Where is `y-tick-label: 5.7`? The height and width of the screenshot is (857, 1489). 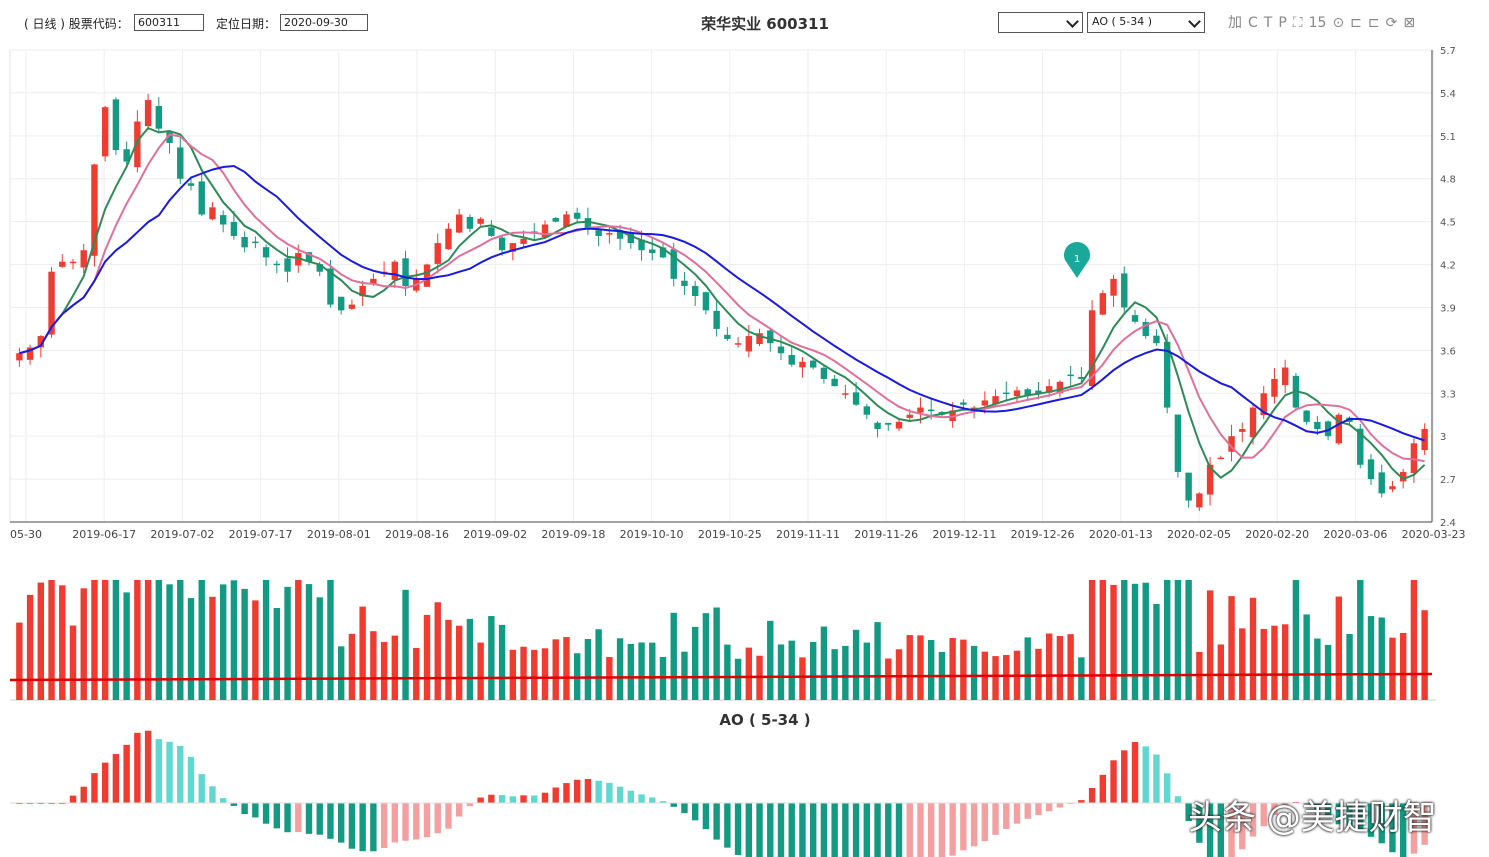 y-tick-label: 5.7 is located at coordinates (1448, 51).